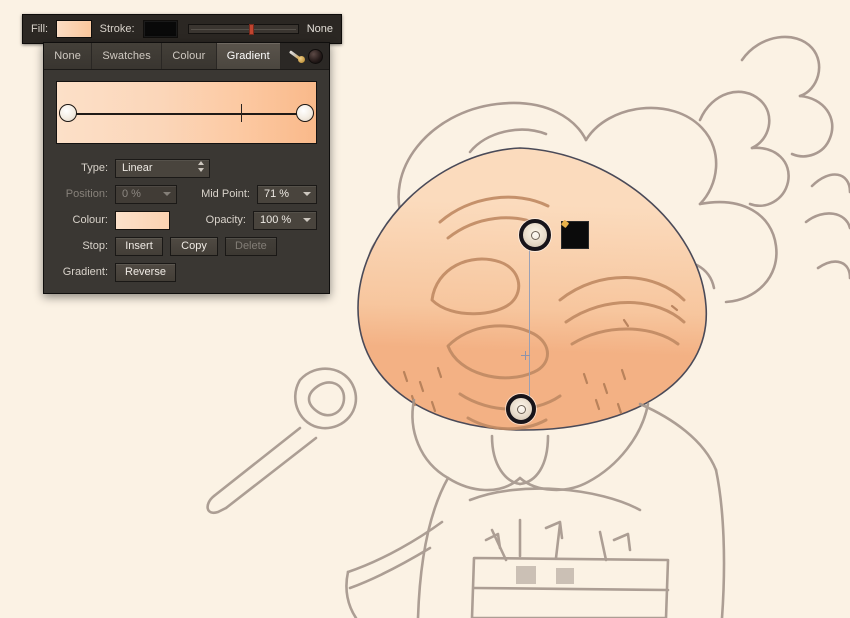 The image size is (850, 618). I want to click on row-gradient: Gradient: Reverse, so click(186, 272).